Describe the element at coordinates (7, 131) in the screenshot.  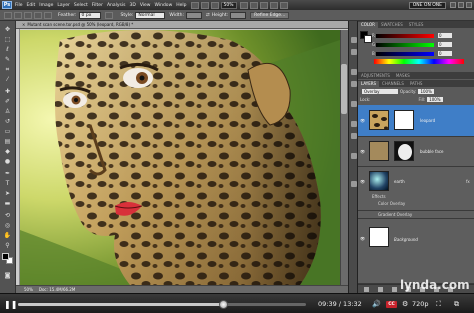
I see `eraser-tool-icon: ▭` at that location.